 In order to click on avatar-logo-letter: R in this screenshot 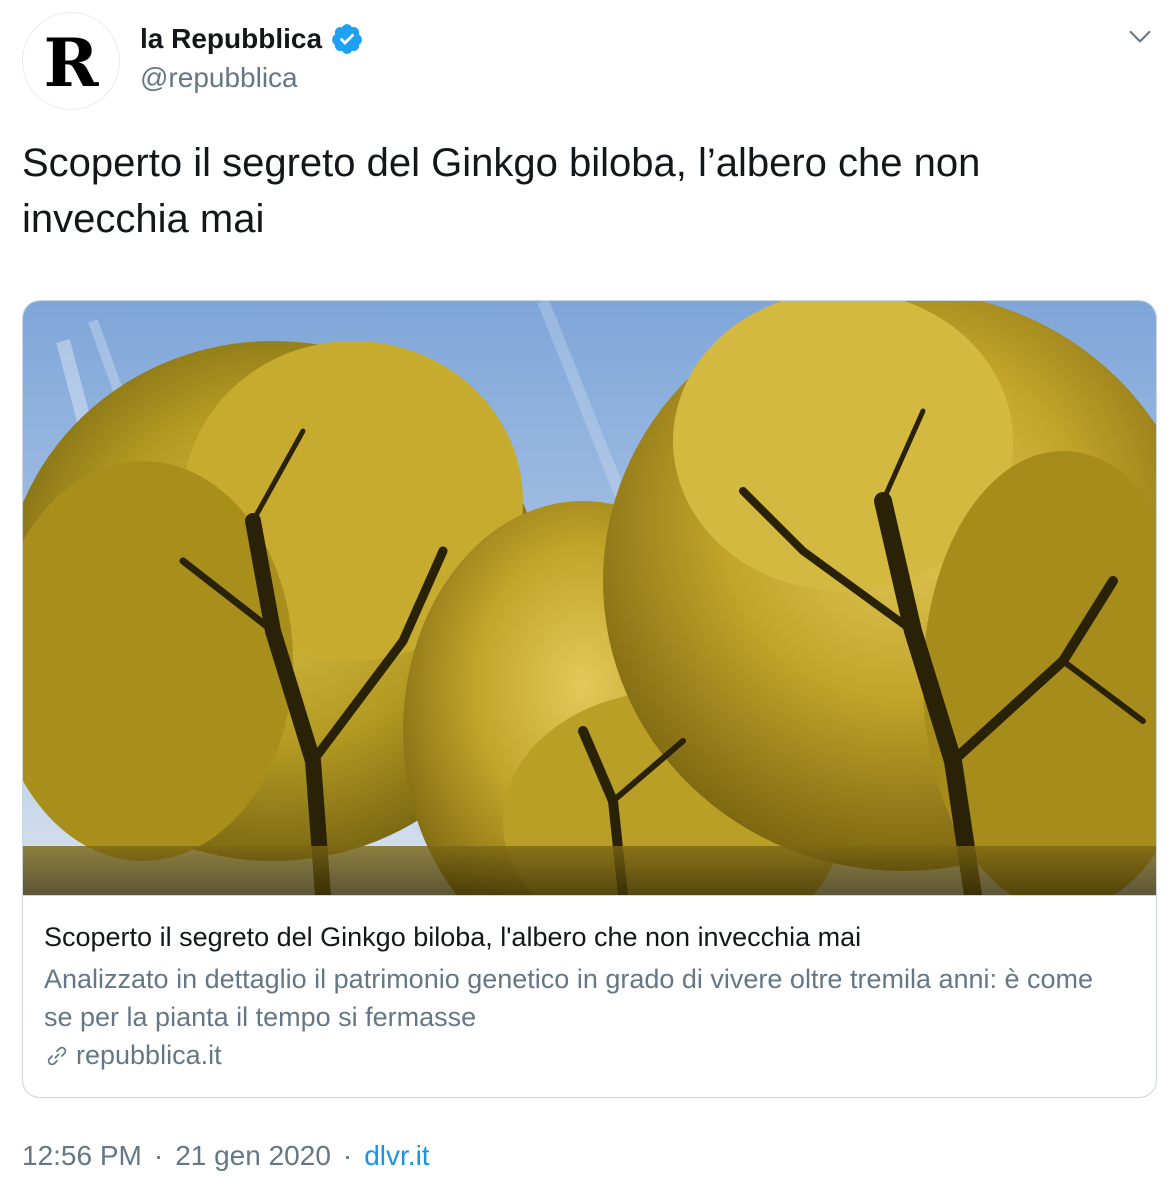, I will do `click(71, 63)`.